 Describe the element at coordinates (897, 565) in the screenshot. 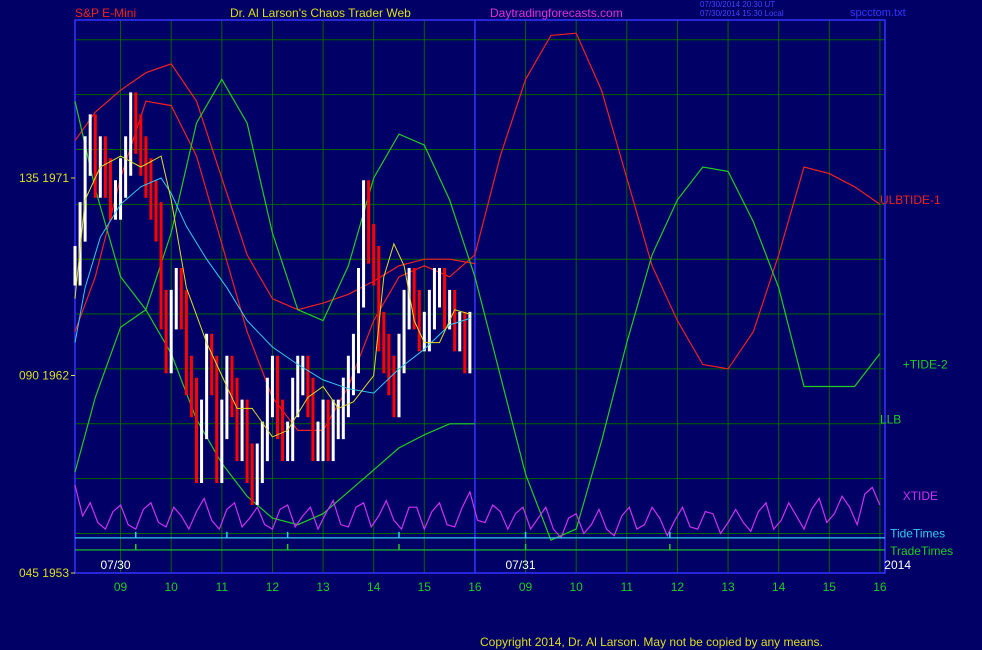

I see `date-label-2: 2014` at that location.